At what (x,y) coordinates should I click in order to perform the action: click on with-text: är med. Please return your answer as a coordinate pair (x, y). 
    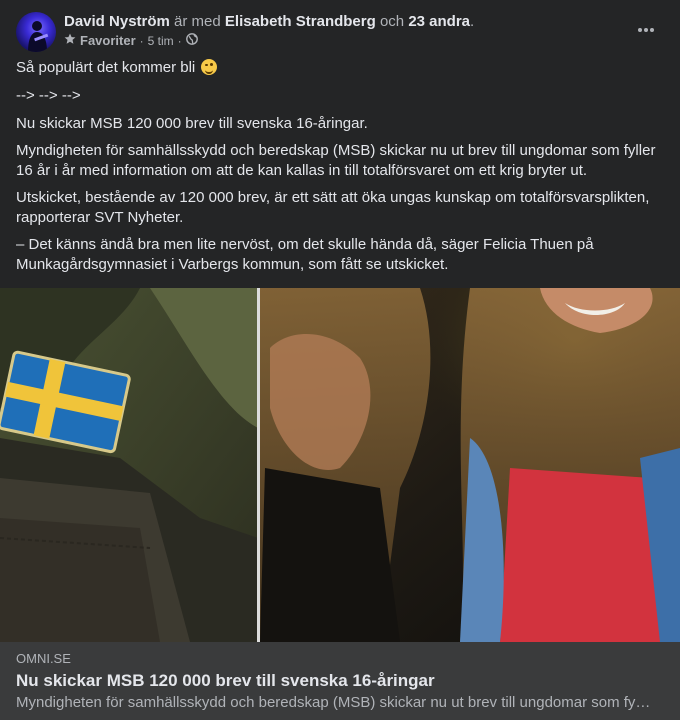
    Looking at the image, I should click on (197, 21).